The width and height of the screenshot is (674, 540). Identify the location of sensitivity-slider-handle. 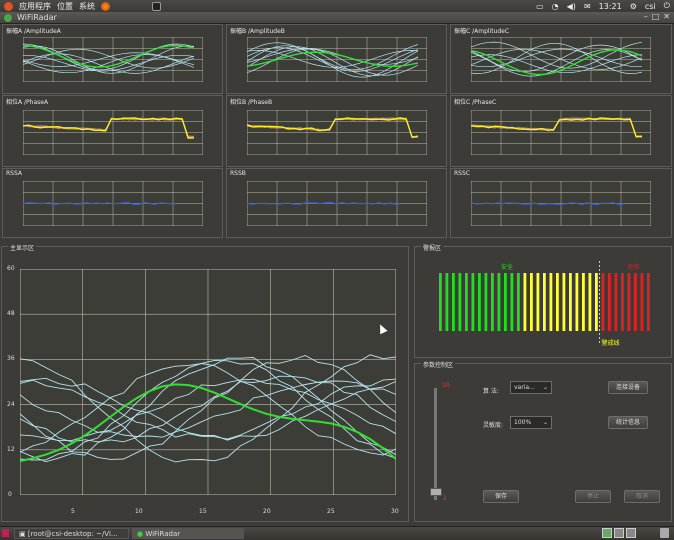
(436, 492).